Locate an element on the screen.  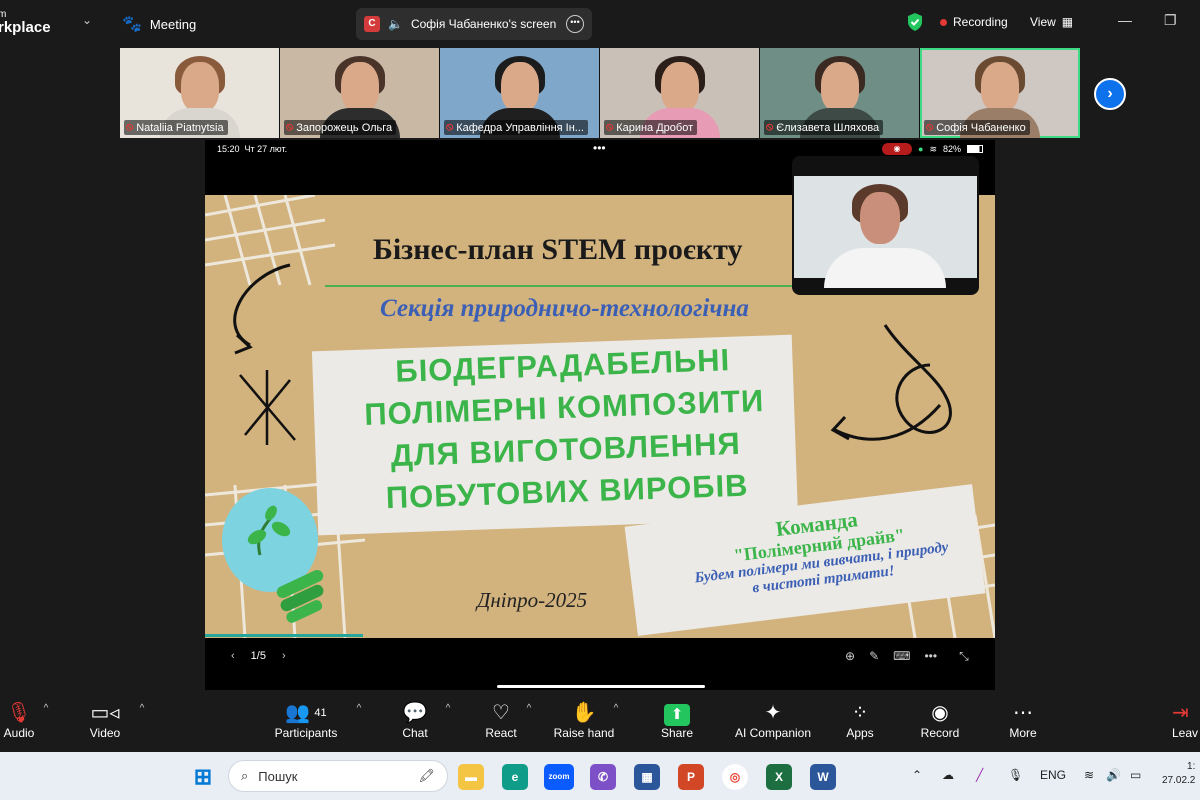
edge-browser-icon: e is located at coordinates (515, 777).